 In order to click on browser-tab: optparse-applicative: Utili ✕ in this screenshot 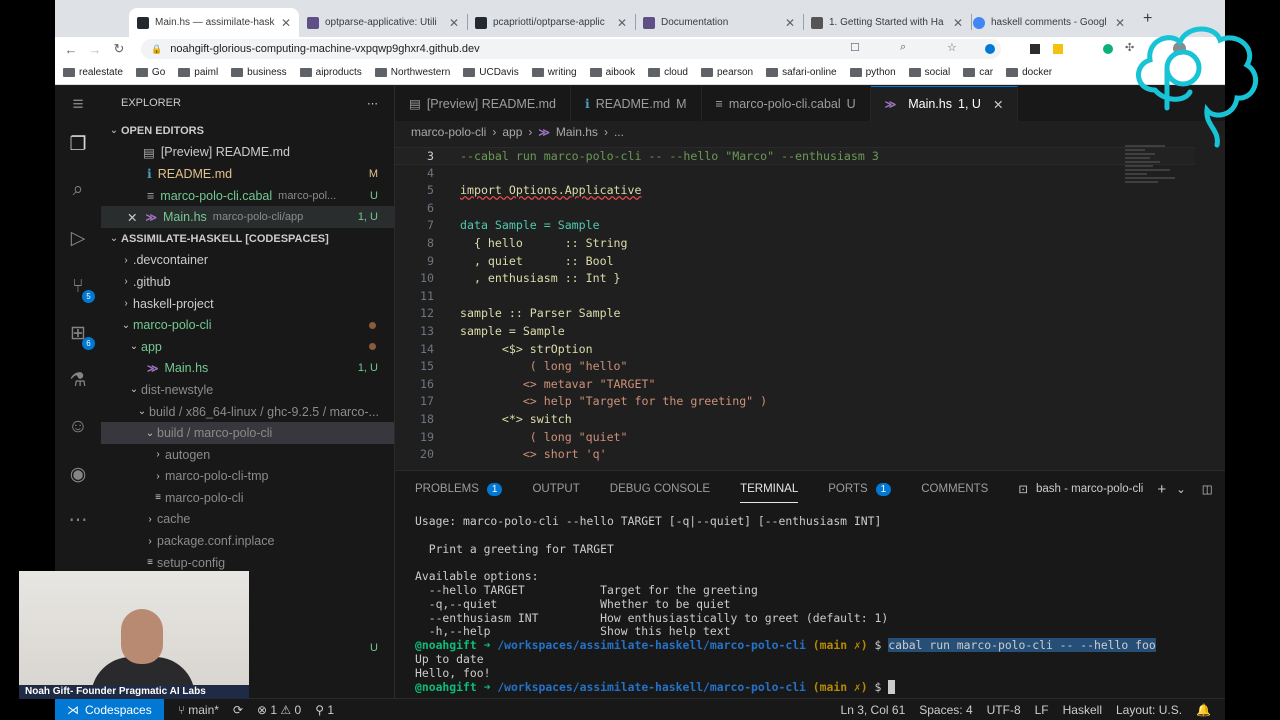, I will do `click(383, 22)`.